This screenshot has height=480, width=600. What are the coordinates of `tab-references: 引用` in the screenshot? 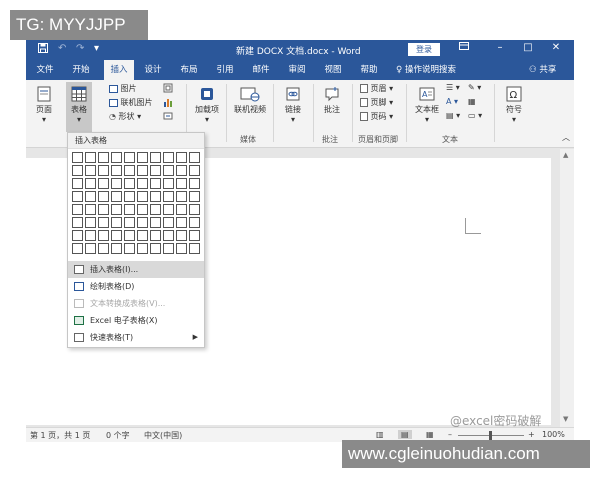 It's located at (225, 70).